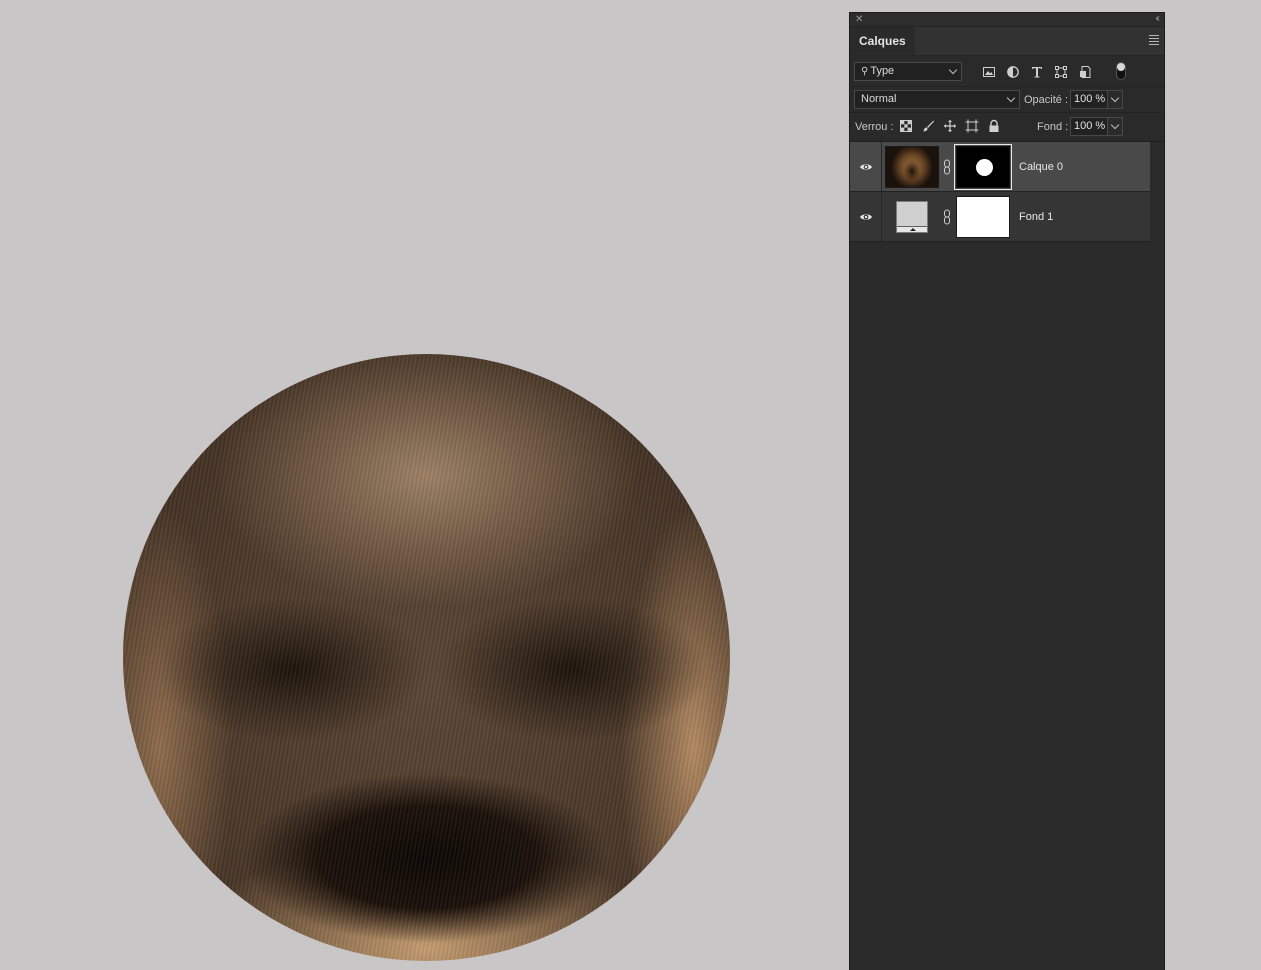 Image resolution: width=1261 pixels, height=970 pixels. Describe the element at coordinates (1053, 127) in the screenshot. I see `fill-label: Fond :` at that location.